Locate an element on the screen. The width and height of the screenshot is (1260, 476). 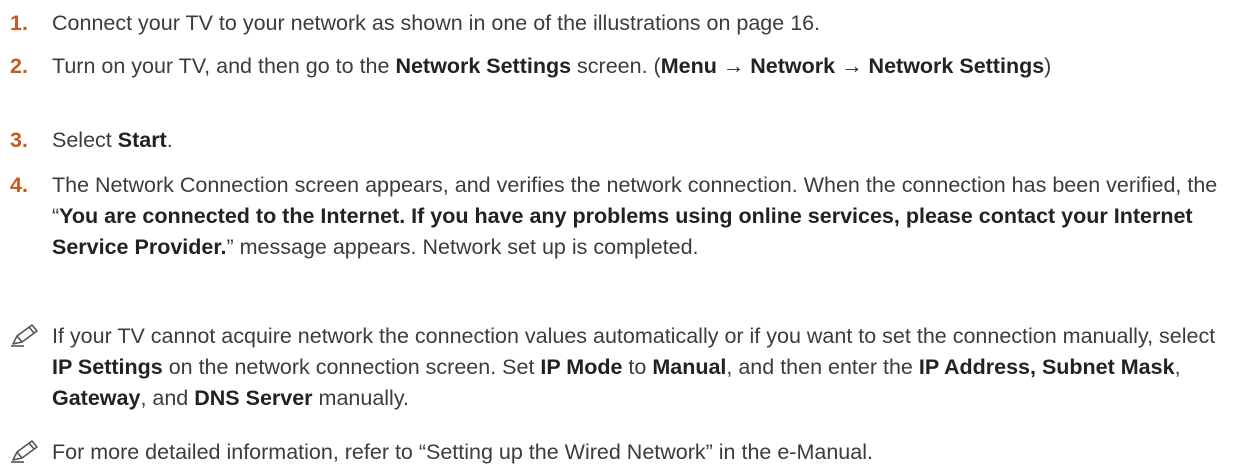
emphasized-text: IP Settings is located at coordinates (107, 367).